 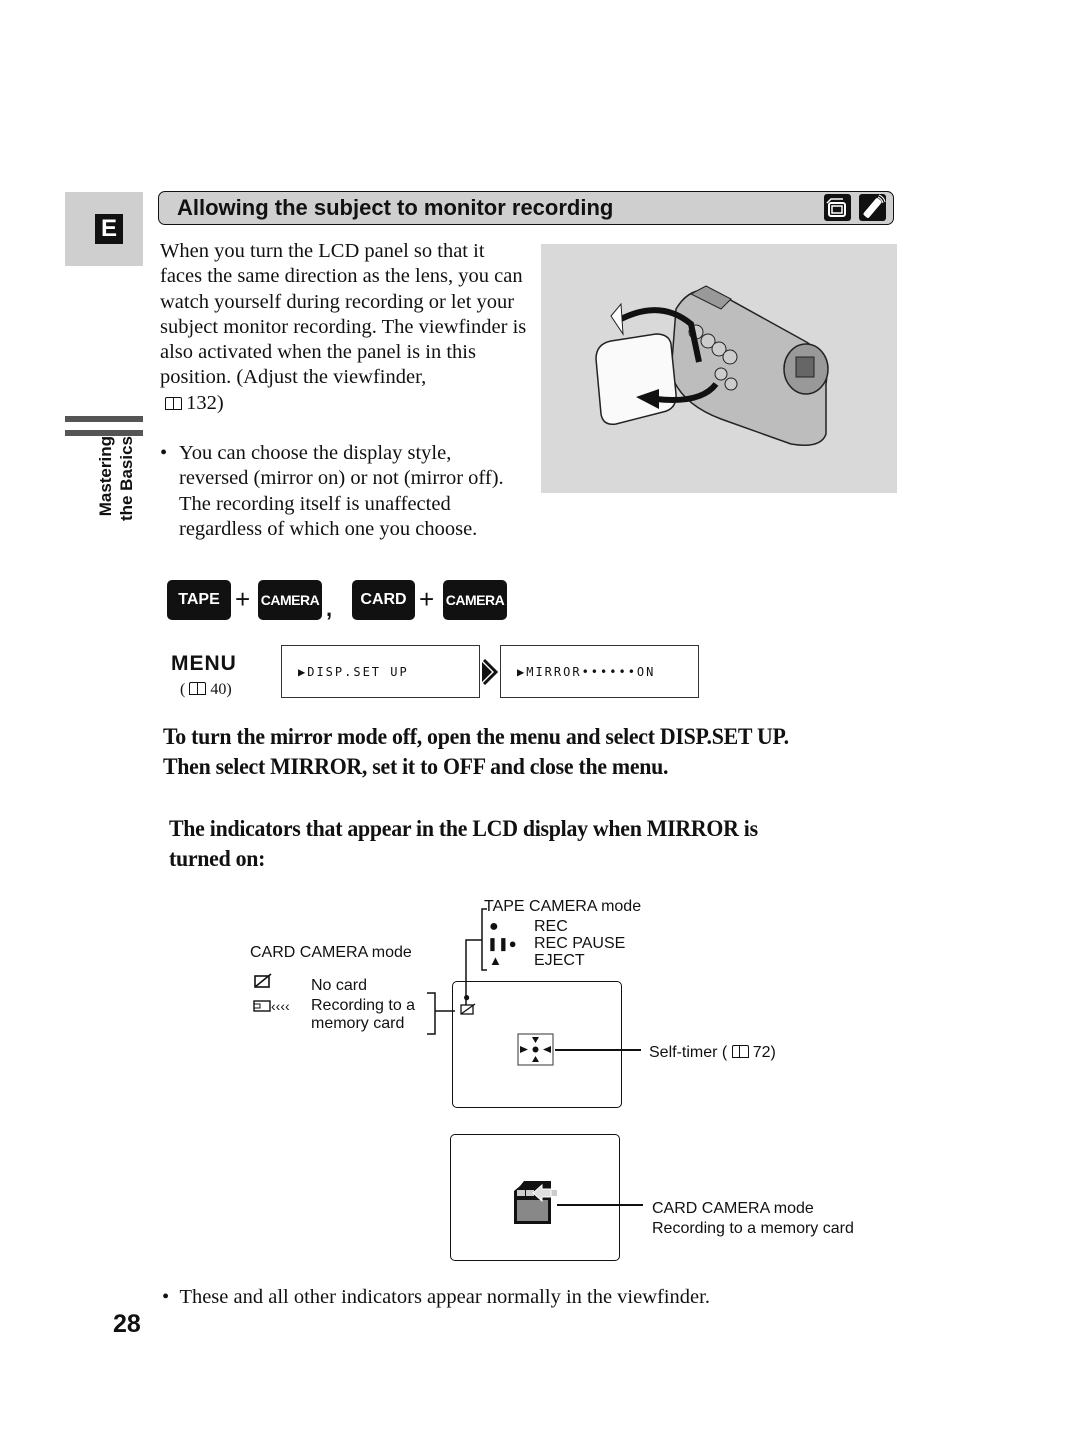 What do you see at coordinates (535, 1049) in the screenshot?
I see `self-timer-icon` at bounding box center [535, 1049].